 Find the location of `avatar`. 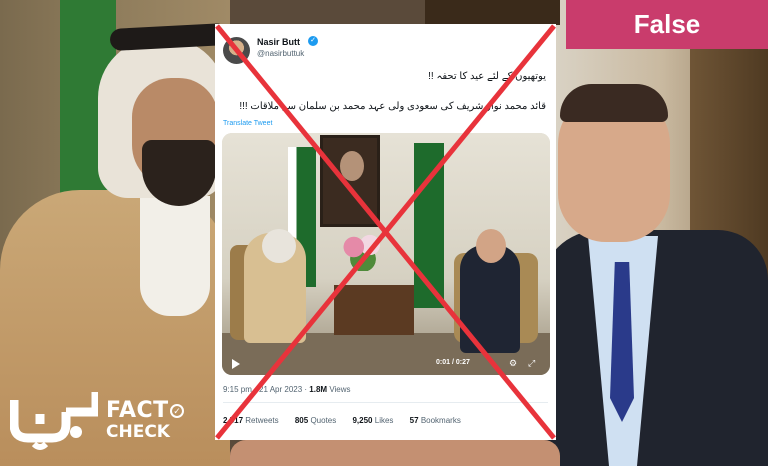

avatar is located at coordinates (236, 50).